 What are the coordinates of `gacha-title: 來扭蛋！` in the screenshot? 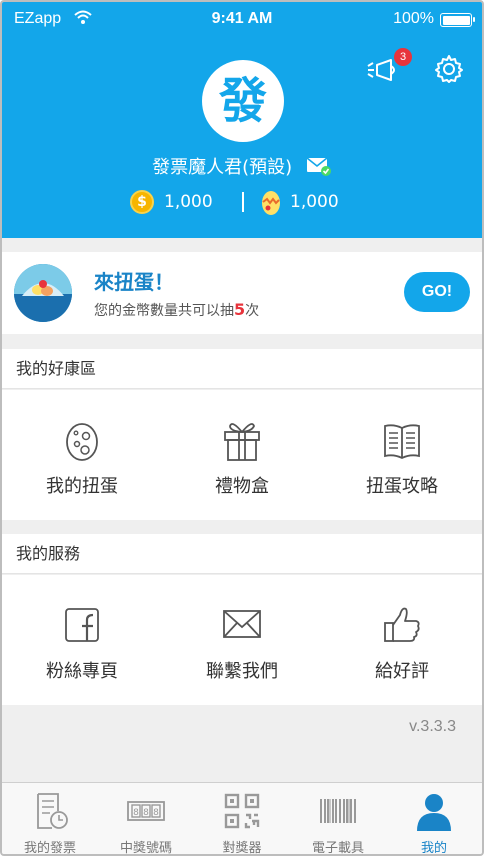 It's located at (134, 282).